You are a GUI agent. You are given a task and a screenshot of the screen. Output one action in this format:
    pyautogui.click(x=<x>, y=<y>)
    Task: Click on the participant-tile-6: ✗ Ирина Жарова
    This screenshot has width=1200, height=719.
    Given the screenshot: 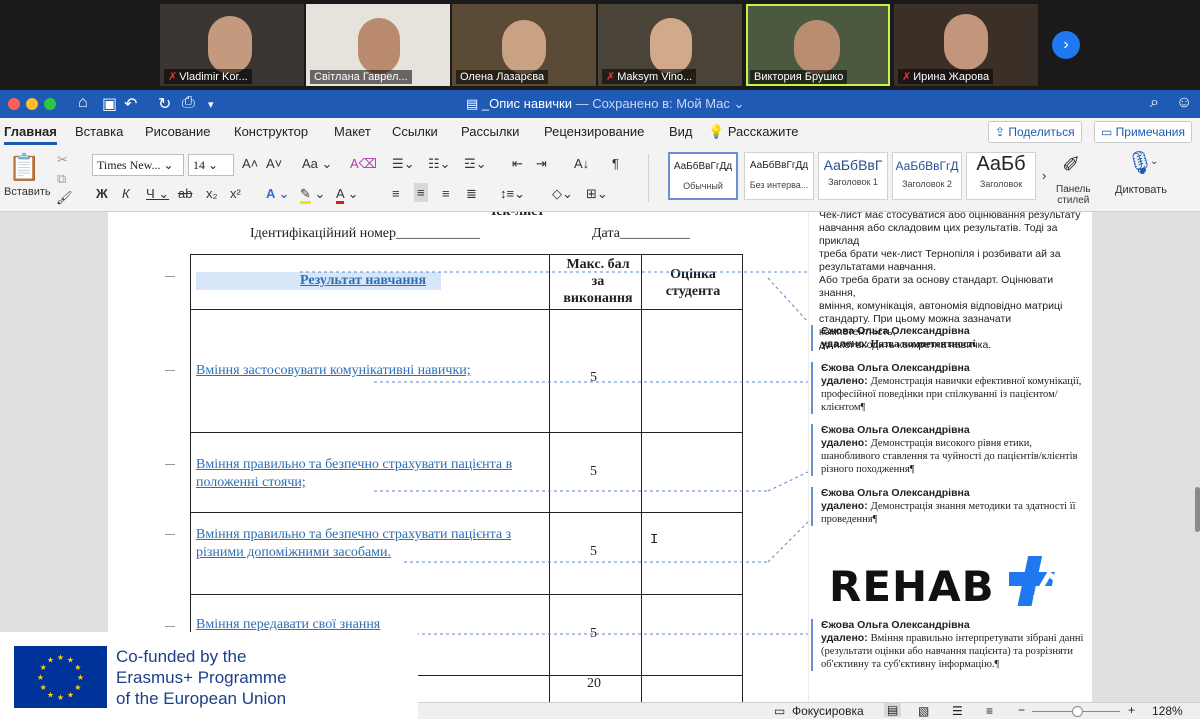 What is the action you would take?
    pyautogui.click(x=966, y=45)
    